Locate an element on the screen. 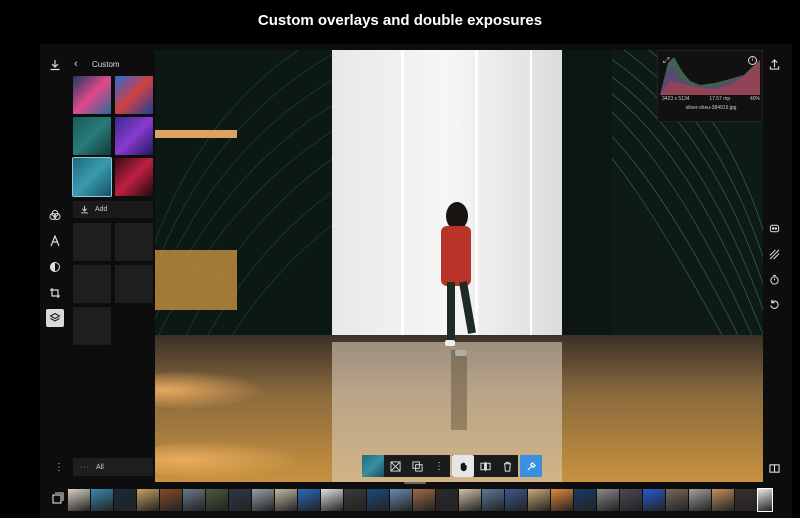 This screenshot has width=800, height=518. image-filename: oliver-sheu-384919.jpg is located at coordinates (711, 108).